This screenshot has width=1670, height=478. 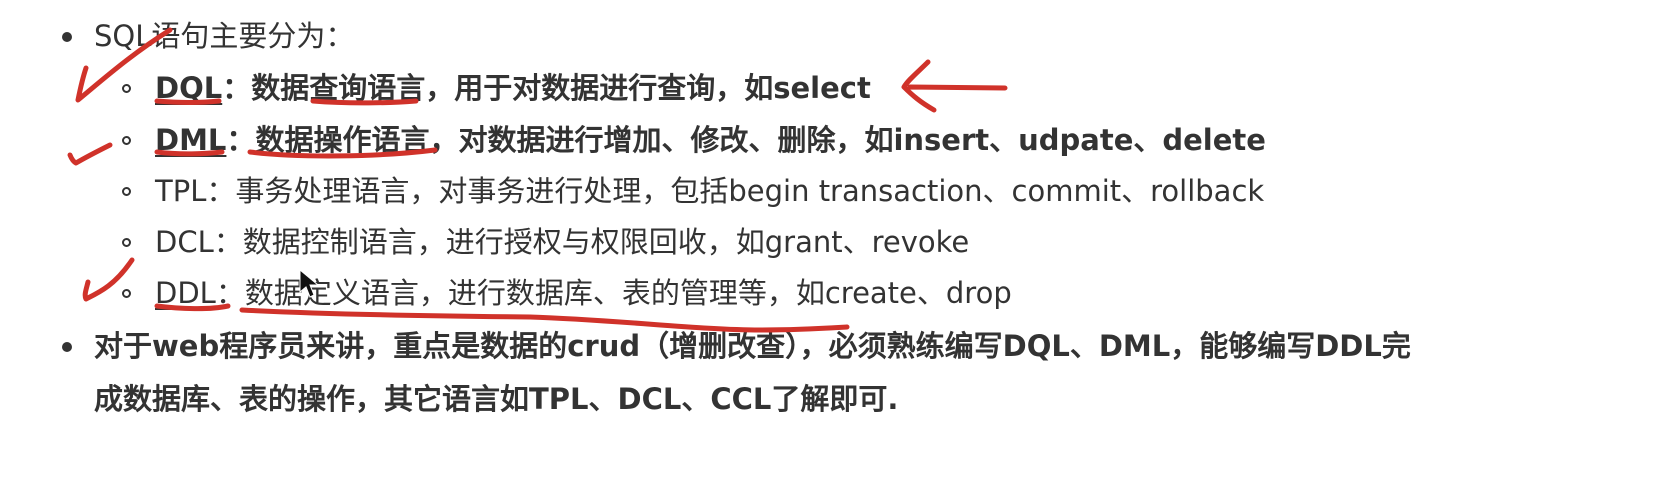 What do you see at coordinates (221, 191) in the screenshot?
I see `tpl-sep: ：` at bounding box center [221, 191].